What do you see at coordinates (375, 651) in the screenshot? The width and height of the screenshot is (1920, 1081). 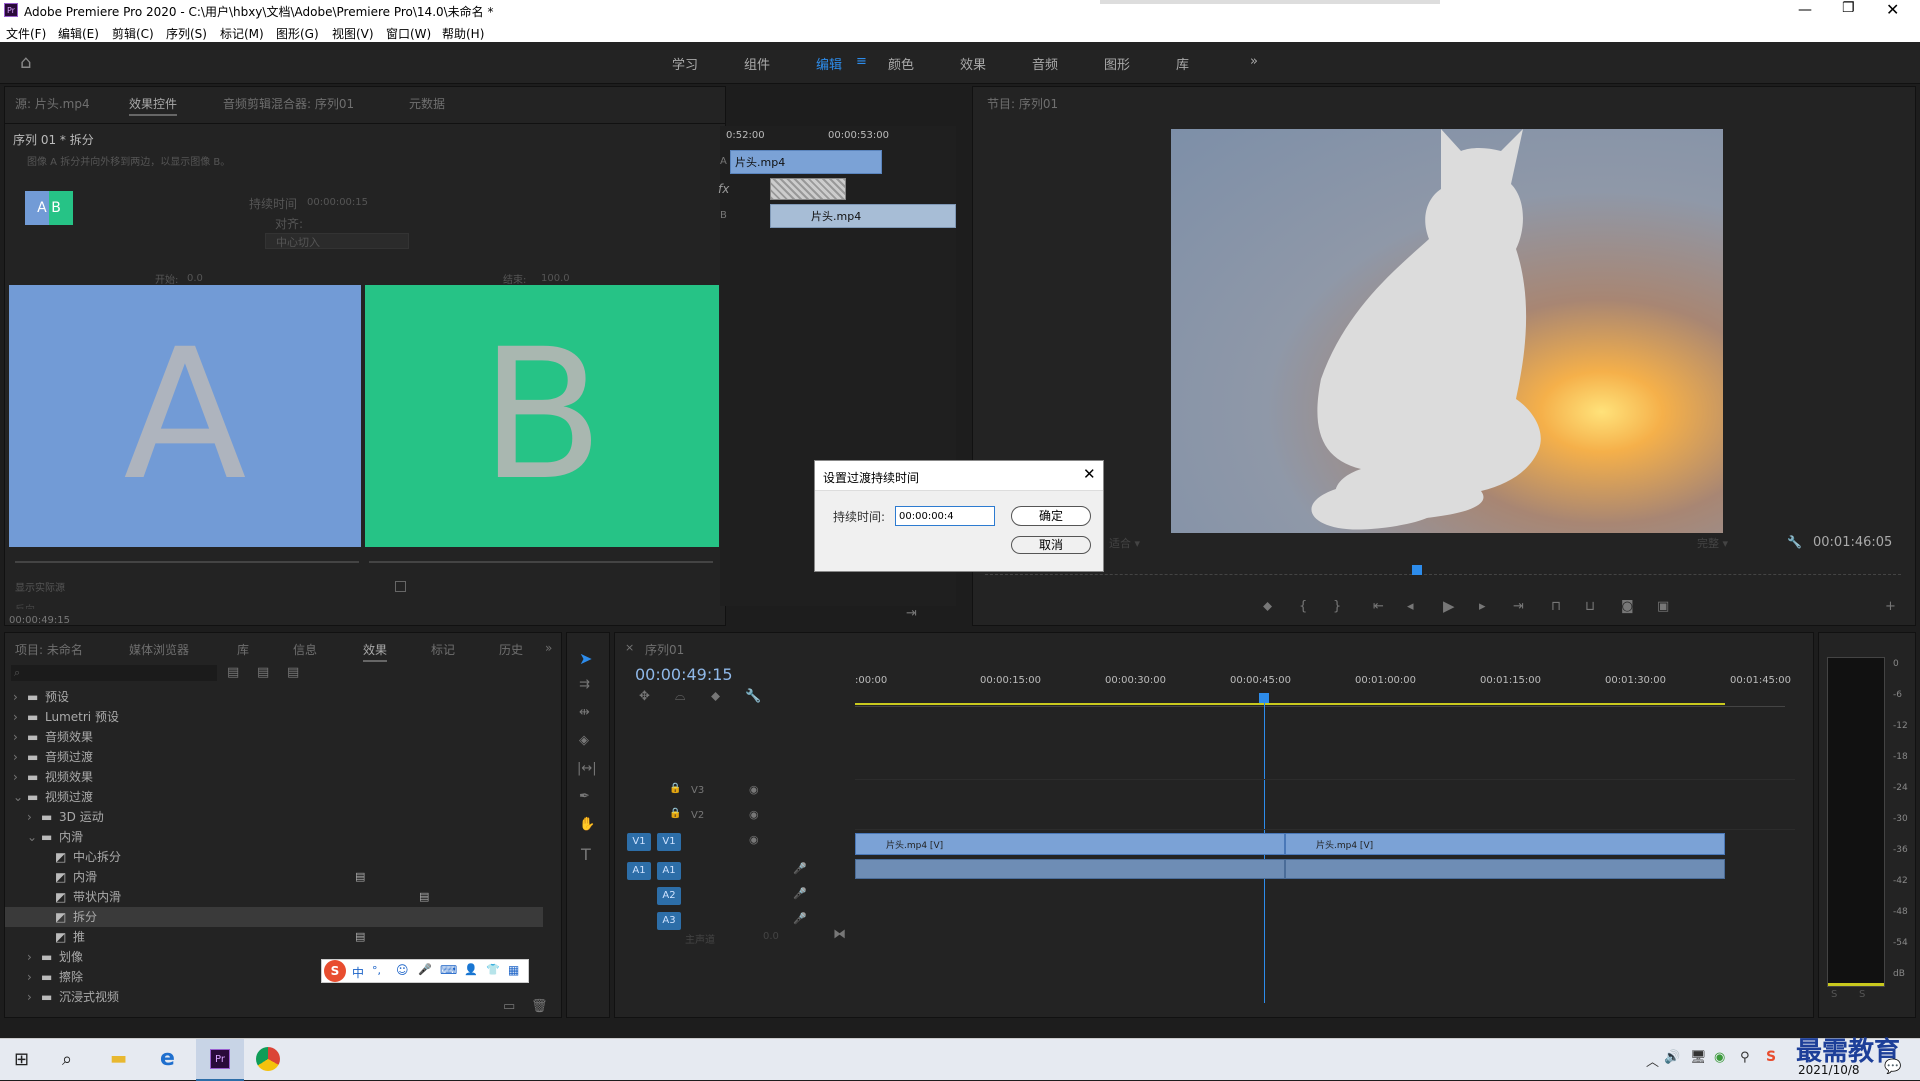 I see `tab-effects: 效果` at bounding box center [375, 651].